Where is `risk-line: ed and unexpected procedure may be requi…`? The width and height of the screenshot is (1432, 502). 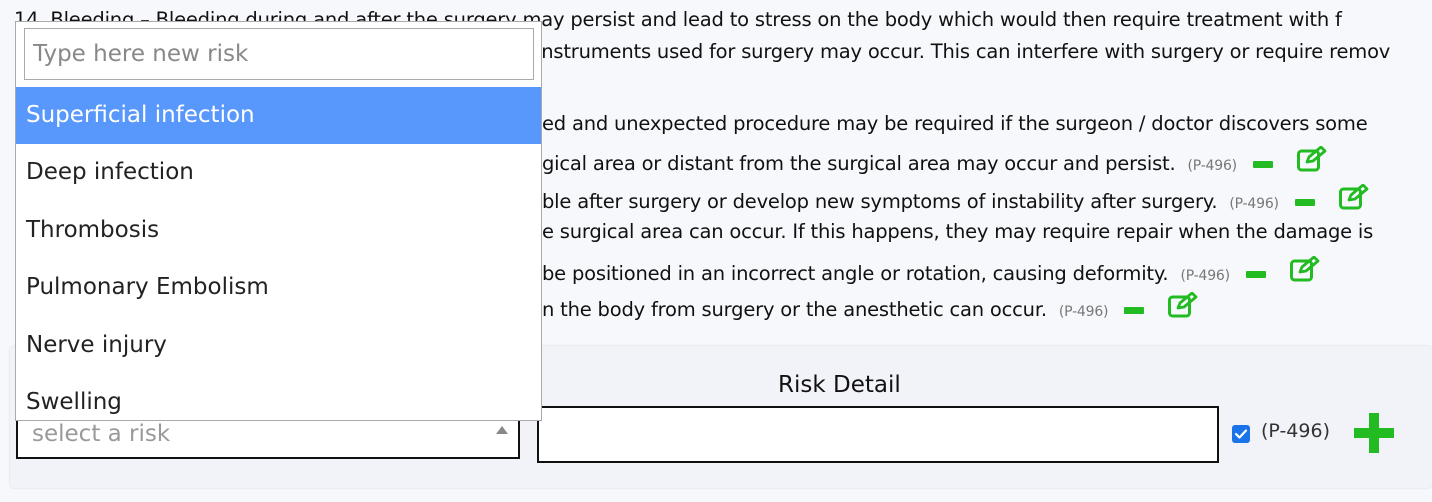
risk-line: ed and unexpected procedure may be requi… is located at coordinates (955, 123).